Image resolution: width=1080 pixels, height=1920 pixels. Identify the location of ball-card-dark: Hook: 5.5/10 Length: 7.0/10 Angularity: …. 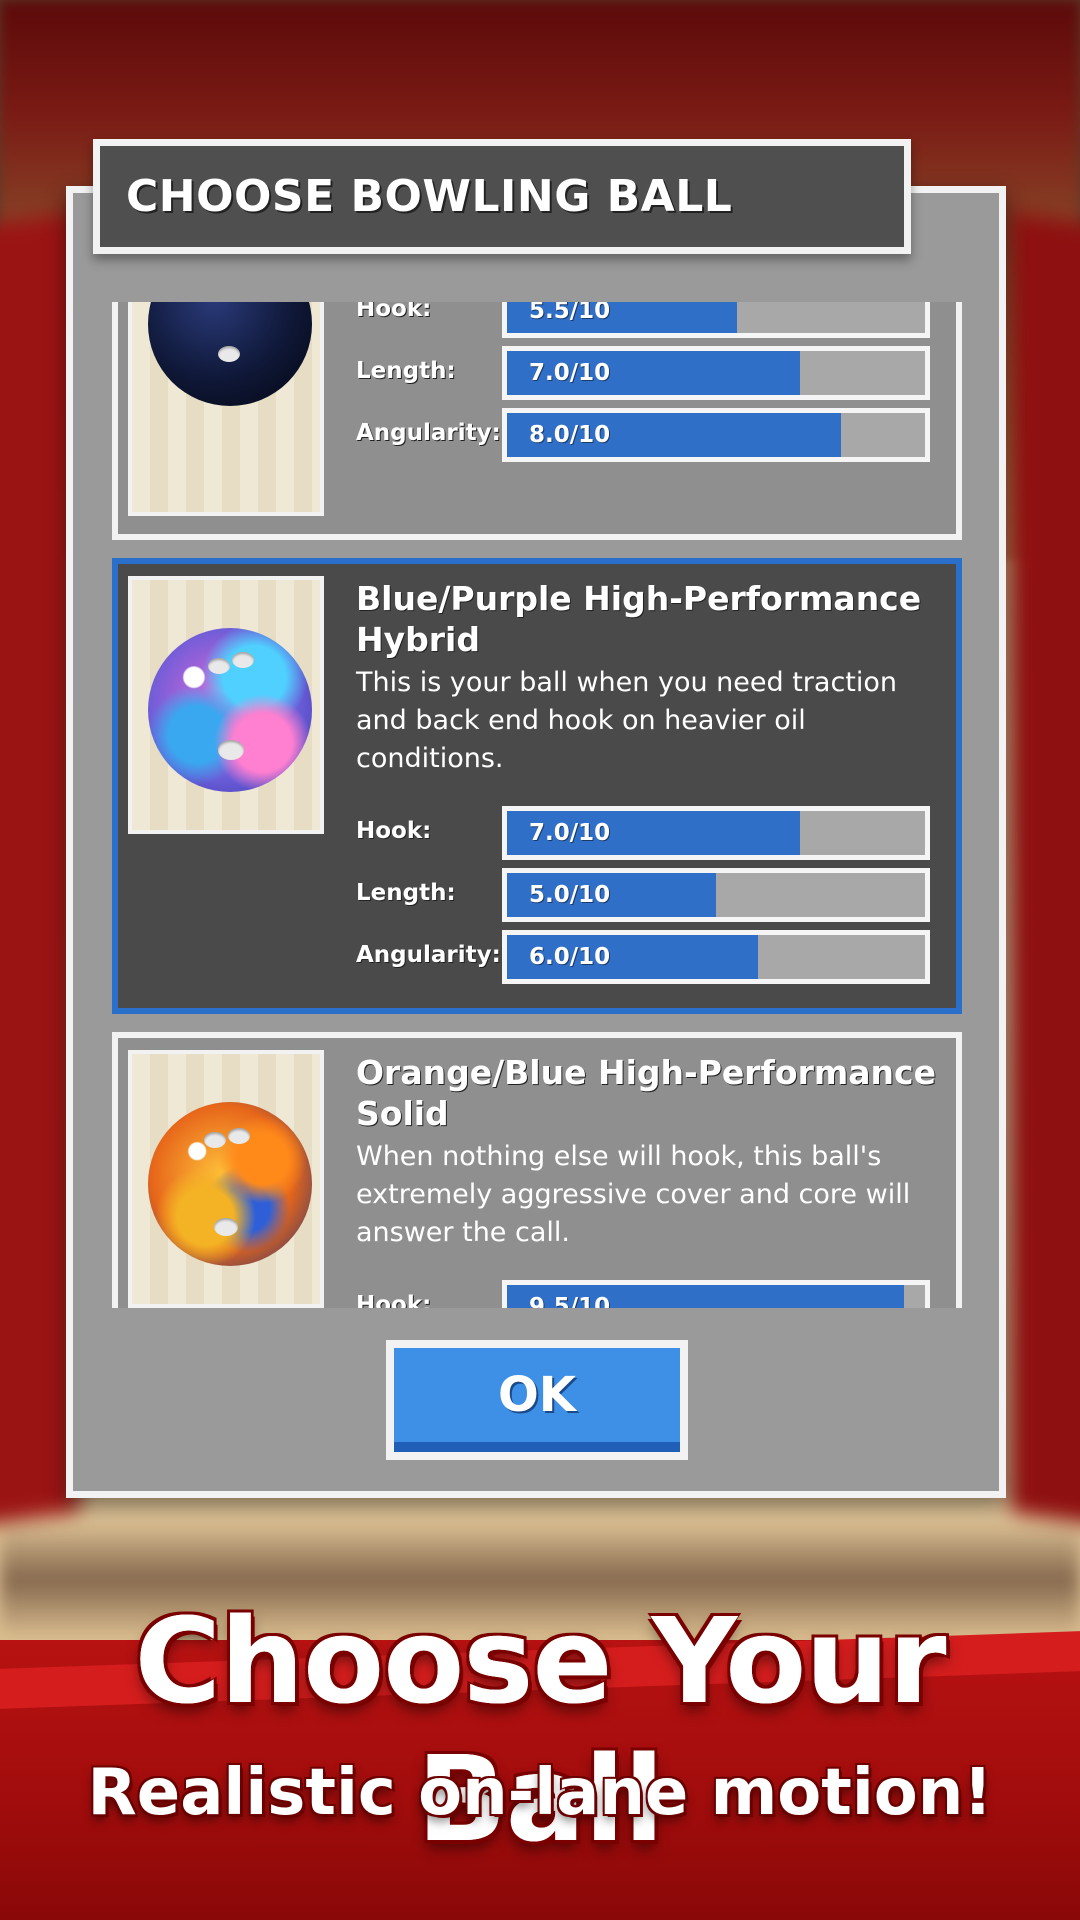
(537, 421).